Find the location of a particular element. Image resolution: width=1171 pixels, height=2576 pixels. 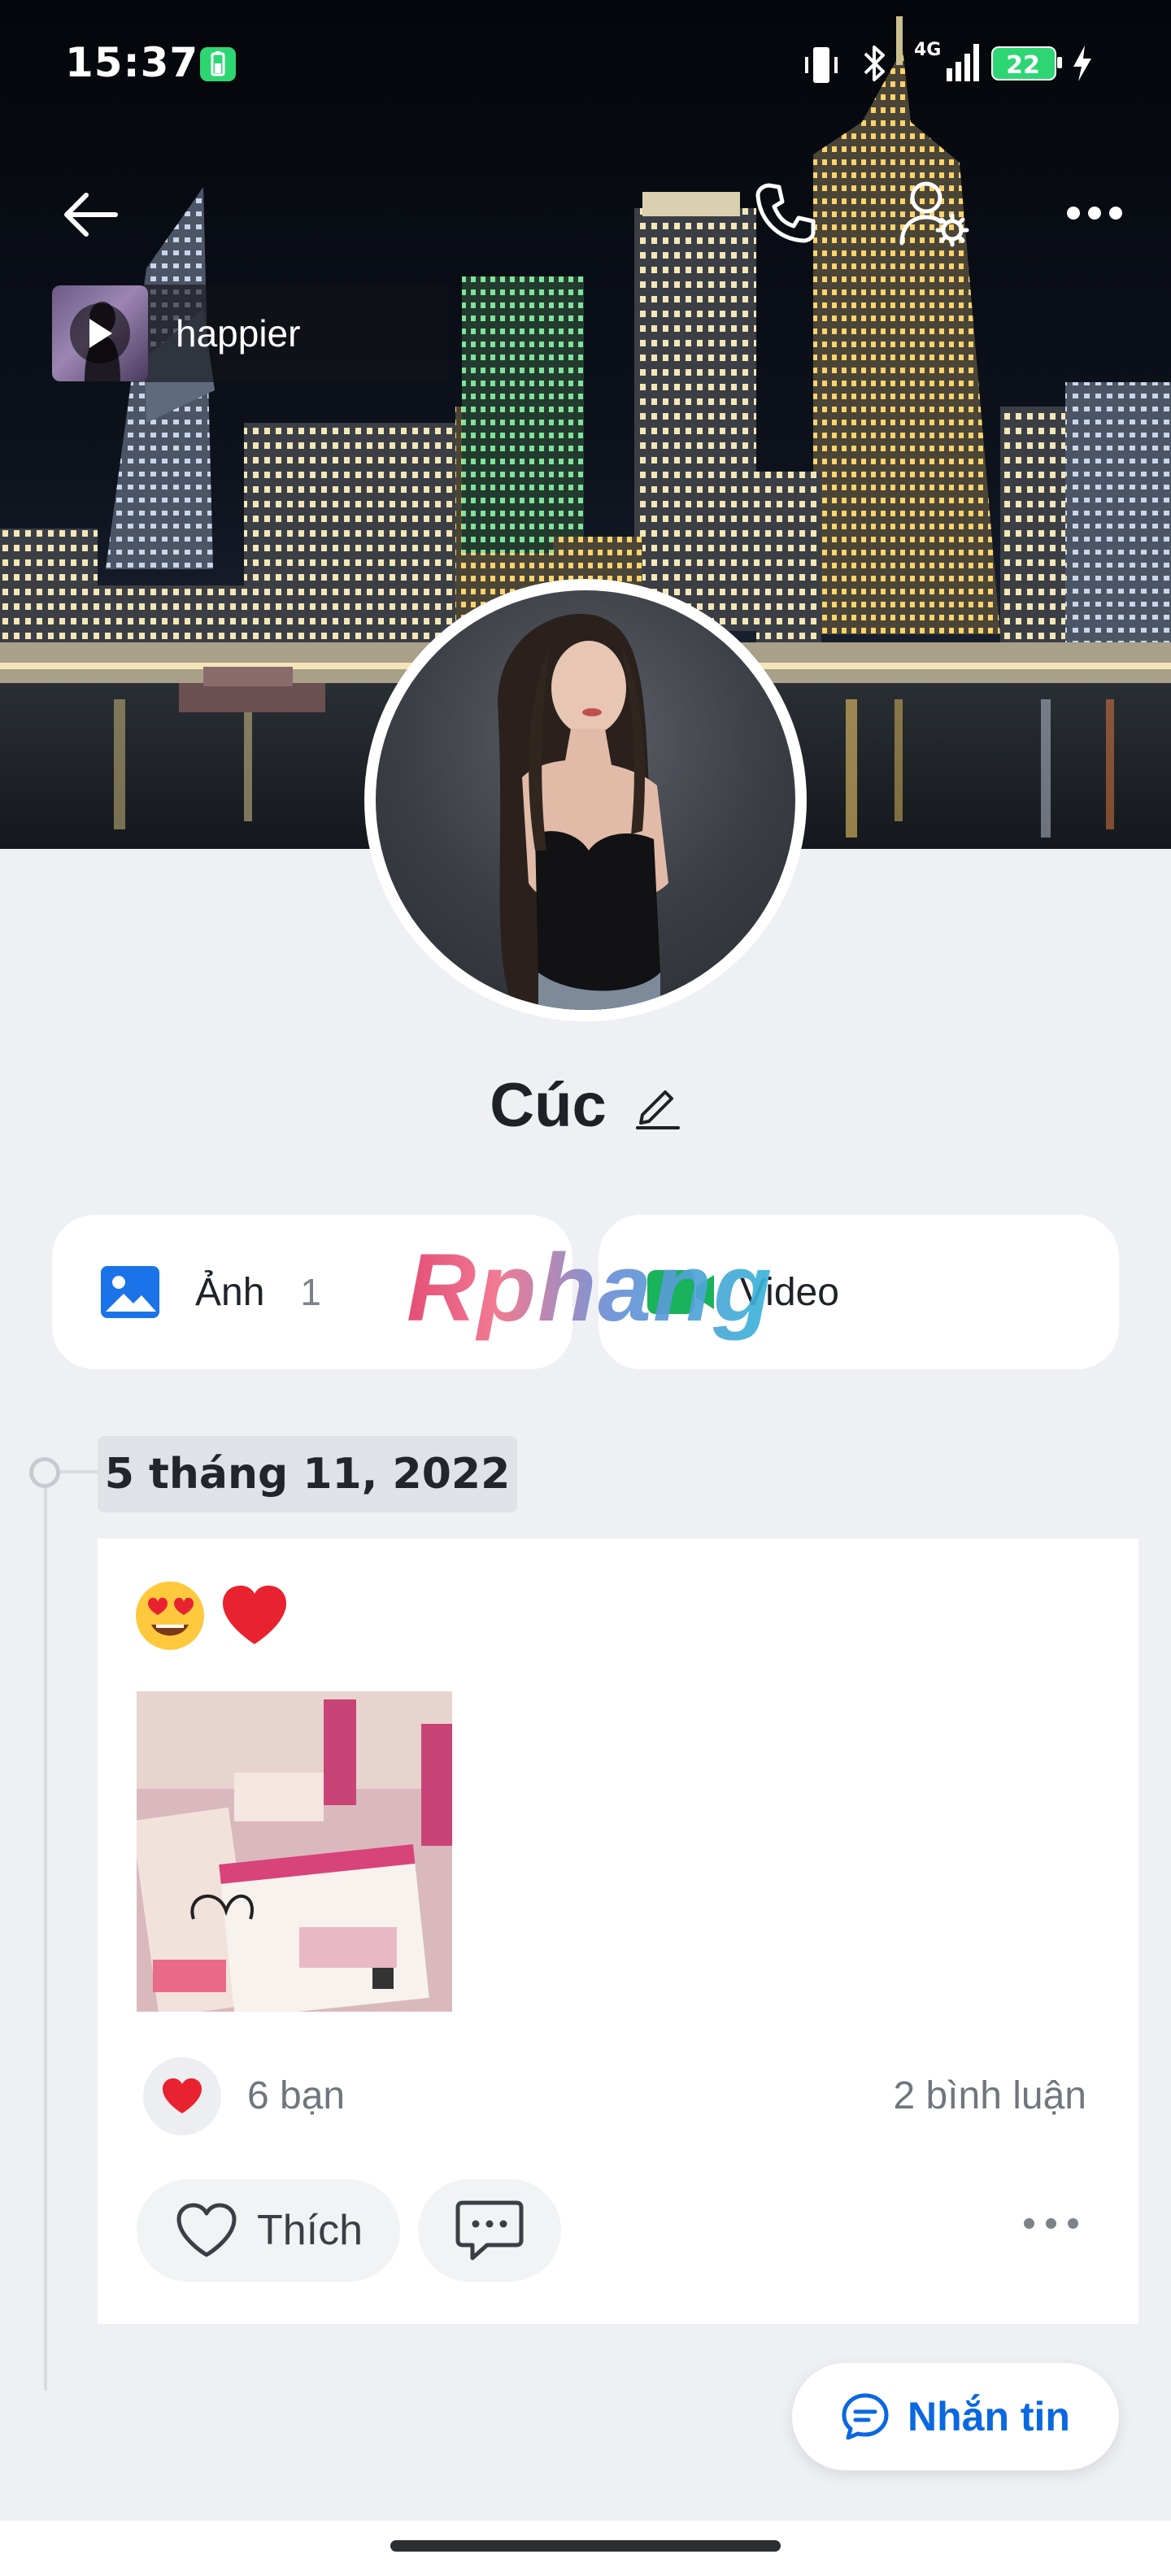

battery-icon: 22 is located at coordinates (1027, 64).